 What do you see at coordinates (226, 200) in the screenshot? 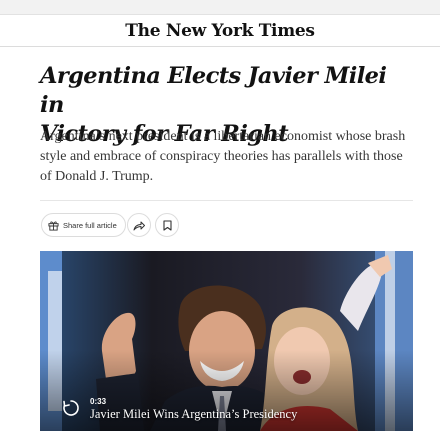
I see `divider` at bounding box center [226, 200].